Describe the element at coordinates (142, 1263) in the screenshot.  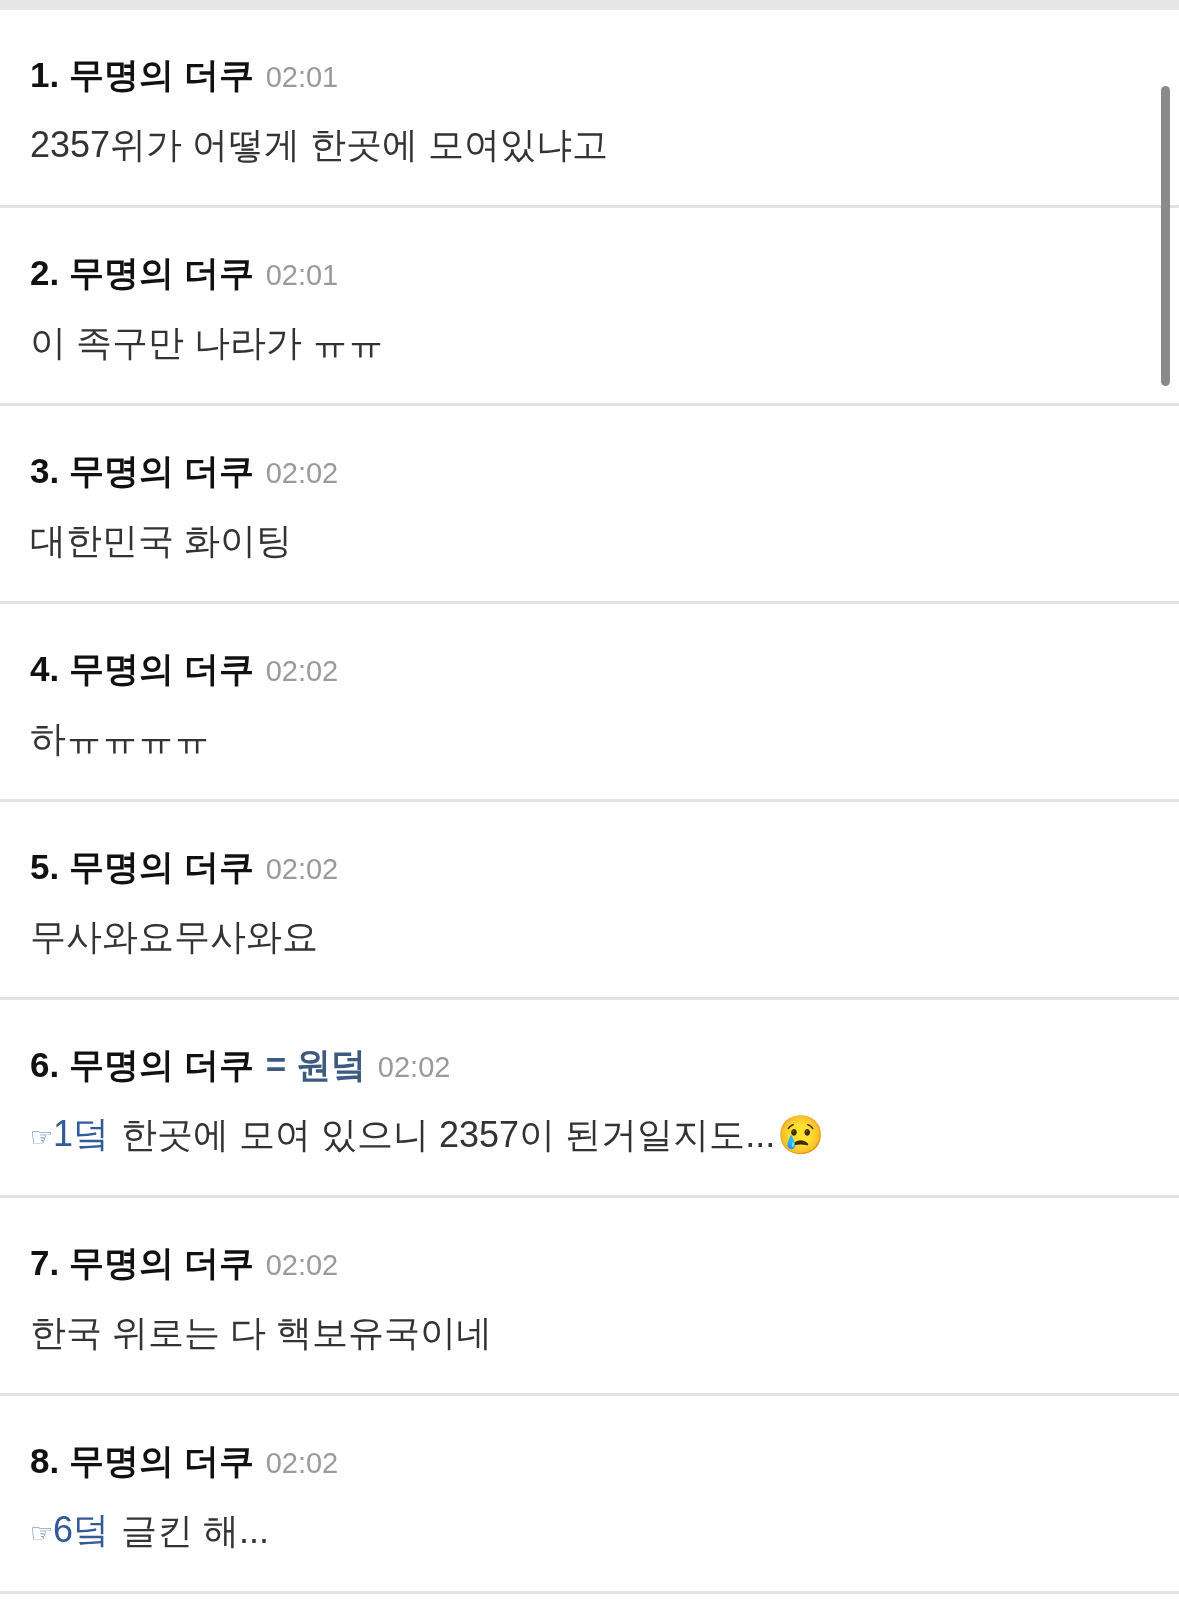
I see `comment-author: 7. 무명의 더쿠` at that location.